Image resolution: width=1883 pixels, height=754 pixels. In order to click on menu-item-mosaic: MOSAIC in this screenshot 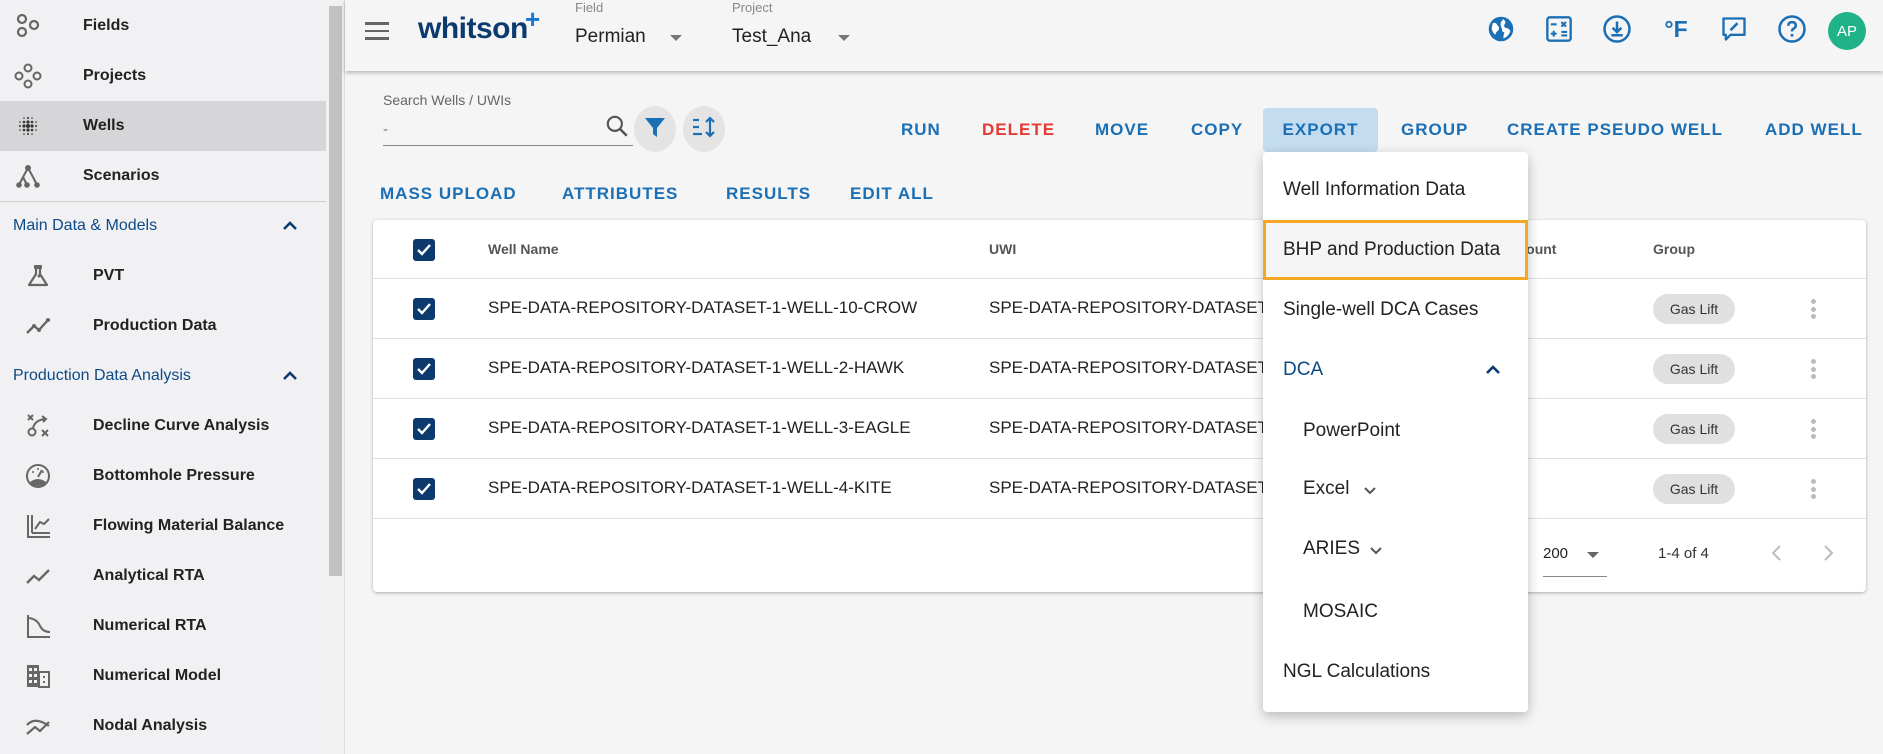, I will do `click(1395, 612)`.